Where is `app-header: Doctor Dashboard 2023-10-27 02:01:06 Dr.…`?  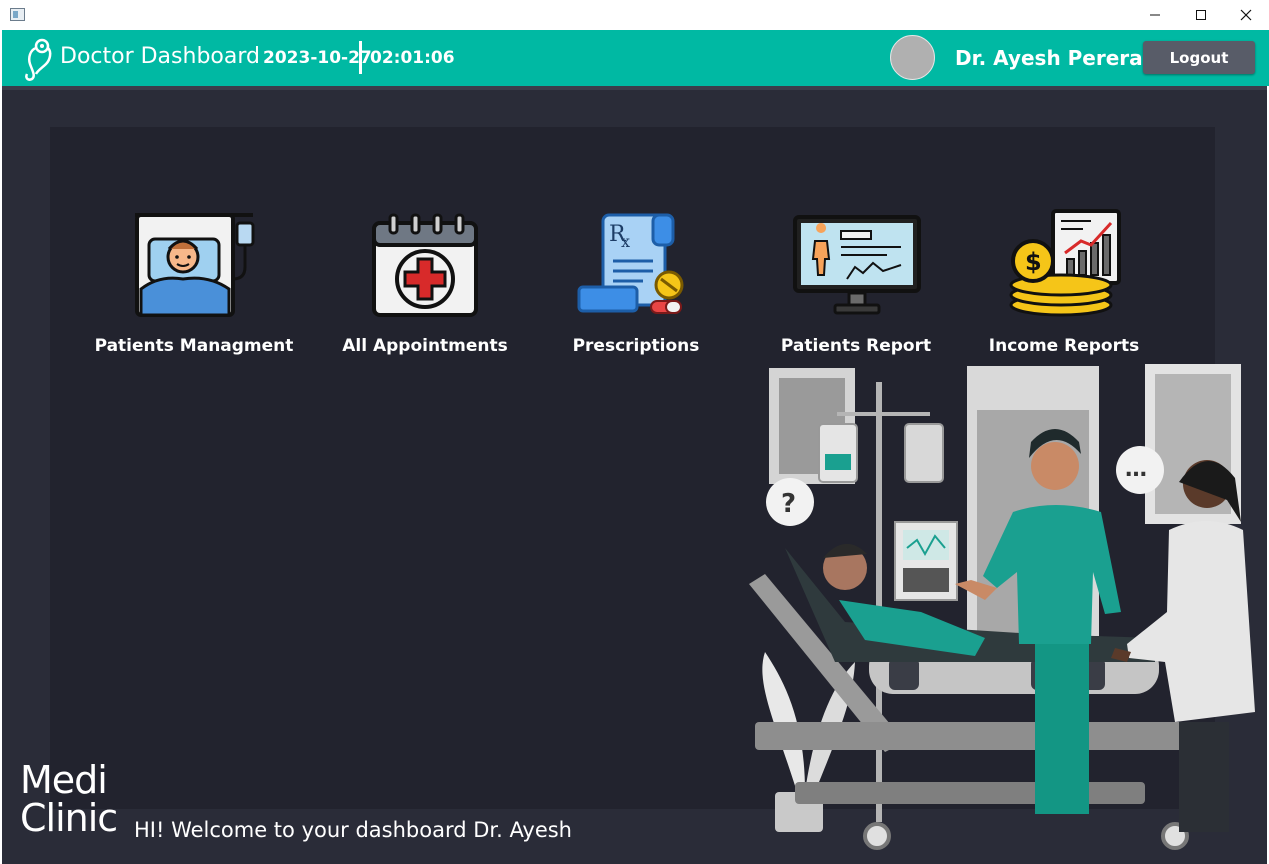 app-header: Doctor Dashboard 2023-10-27 02:01:06 Dr.… is located at coordinates (635, 58).